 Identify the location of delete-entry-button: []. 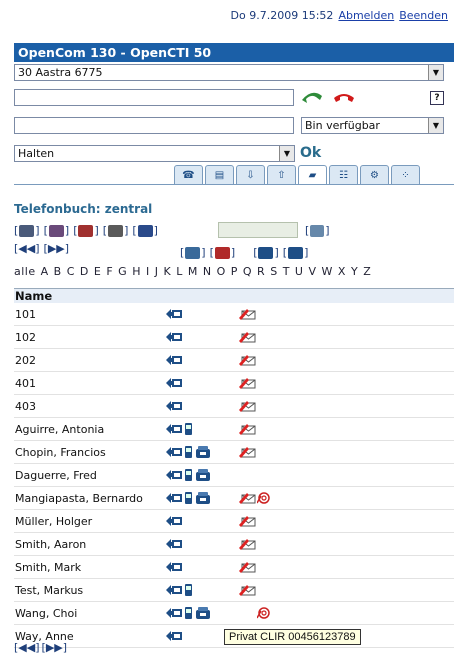
(223, 252).